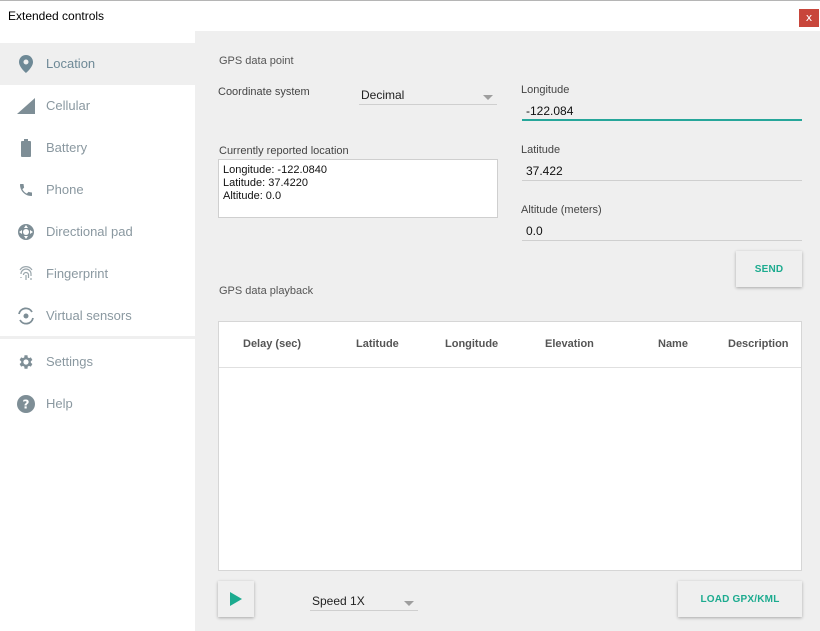 Image resolution: width=820 pixels, height=631 pixels. Describe the element at coordinates (266, 291) in the screenshot. I see `gps-playback-title: GPS data playback` at that location.